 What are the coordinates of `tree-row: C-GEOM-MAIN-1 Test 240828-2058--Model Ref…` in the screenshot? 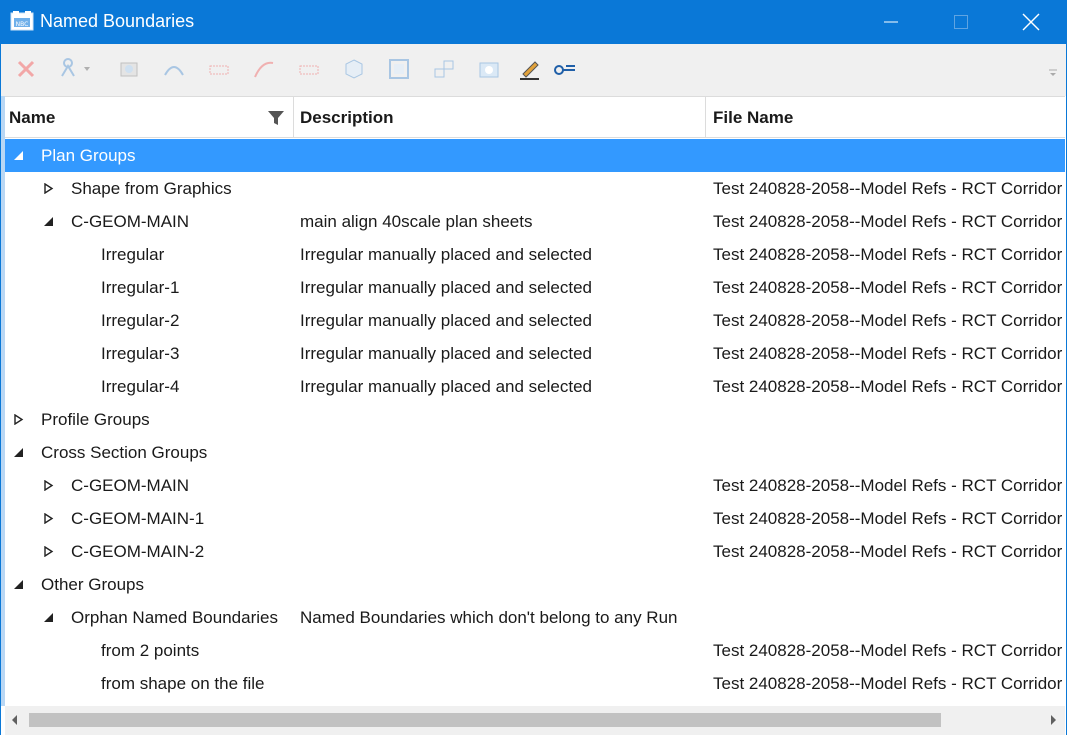 It's located at (535, 518).